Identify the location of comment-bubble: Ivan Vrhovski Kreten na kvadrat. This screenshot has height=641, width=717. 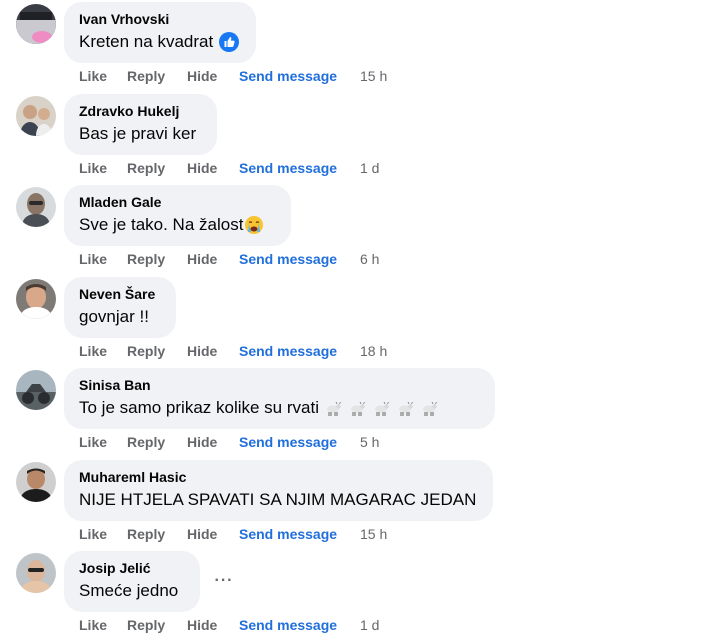
(160, 32).